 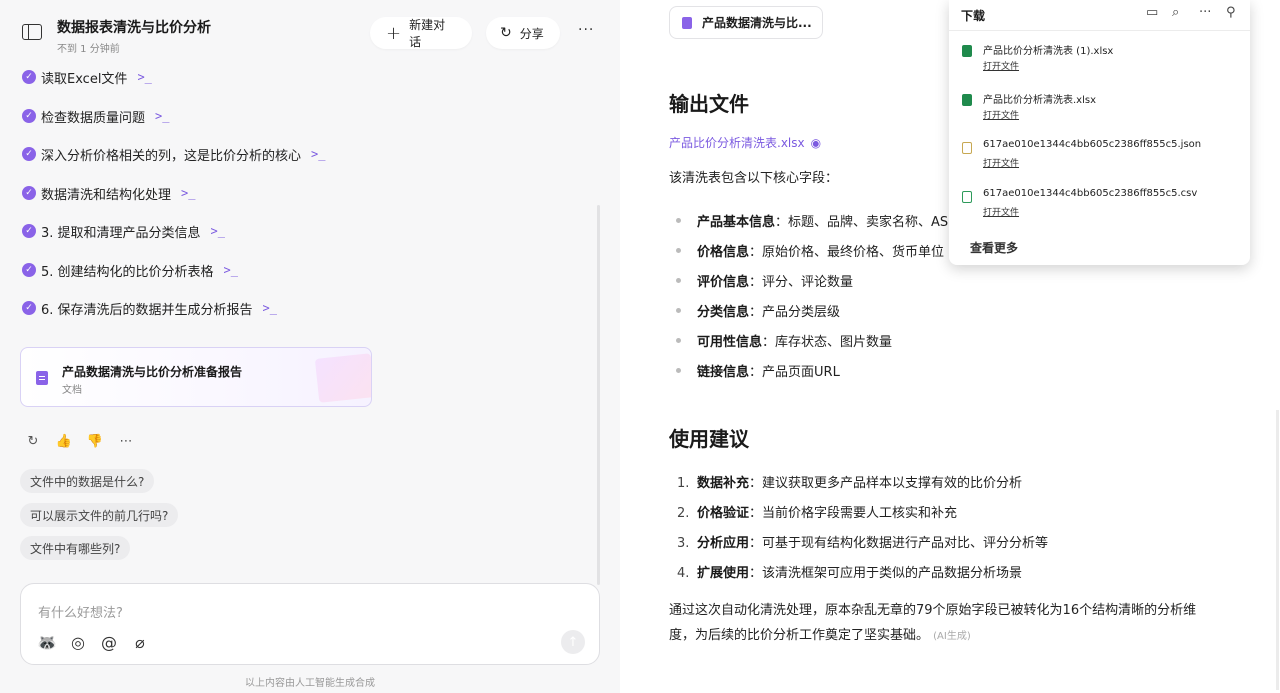 I want to click on composer-placeholder: 有什么好想法?, so click(x=80, y=611).